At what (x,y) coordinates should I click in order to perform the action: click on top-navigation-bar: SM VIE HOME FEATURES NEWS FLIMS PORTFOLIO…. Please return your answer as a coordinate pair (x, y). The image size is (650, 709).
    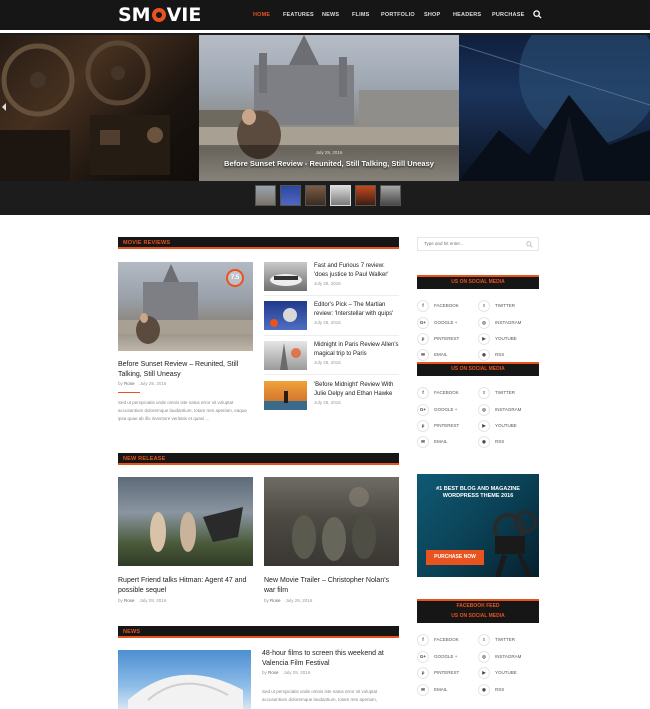
    Looking at the image, I should click on (325, 15).